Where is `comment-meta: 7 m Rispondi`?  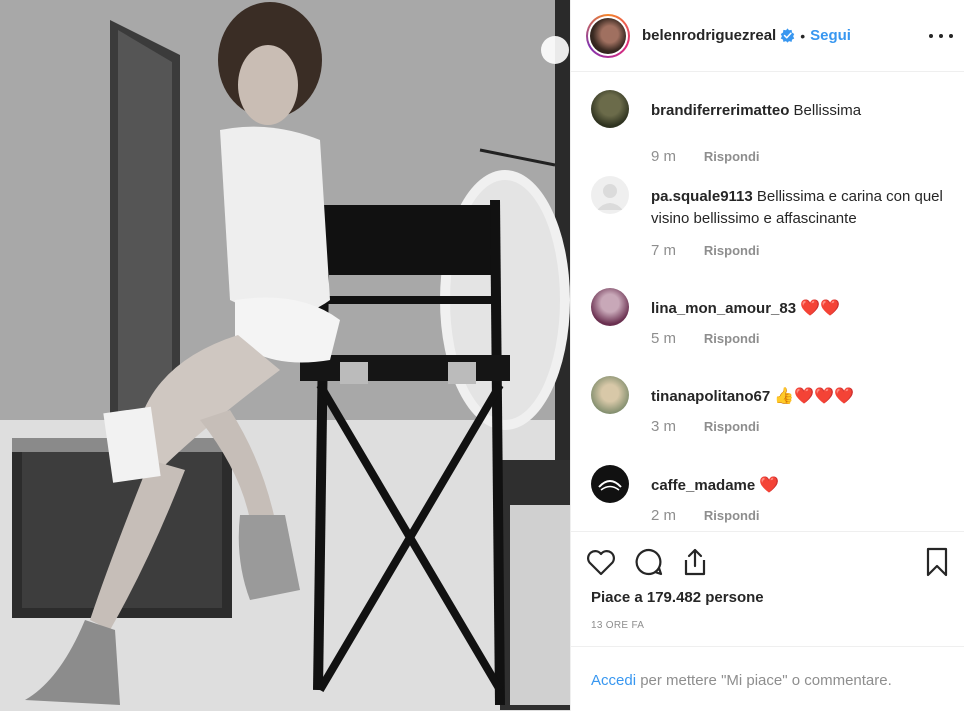
comment-meta: 7 m Rispondi is located at coordinates (705, 250).